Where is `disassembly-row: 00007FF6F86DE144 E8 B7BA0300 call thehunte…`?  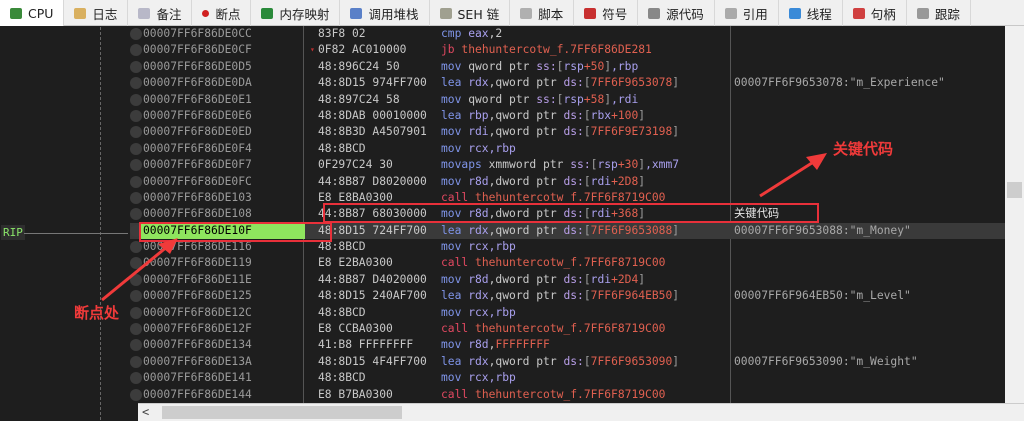 disassembly-row: 00007FF6F86DE144 E8 B7BA0300 call thehunte… is located at coordinates (567, 395).